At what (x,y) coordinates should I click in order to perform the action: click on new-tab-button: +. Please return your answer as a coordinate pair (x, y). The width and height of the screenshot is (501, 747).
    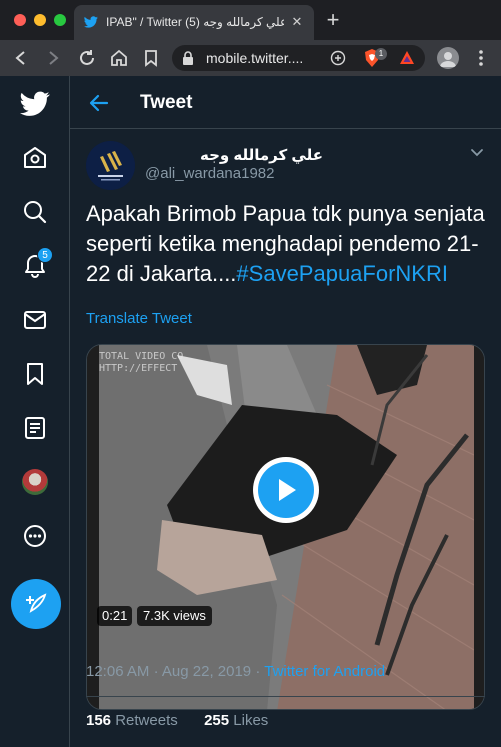
    Looking at the image, I should click on (333, 20).